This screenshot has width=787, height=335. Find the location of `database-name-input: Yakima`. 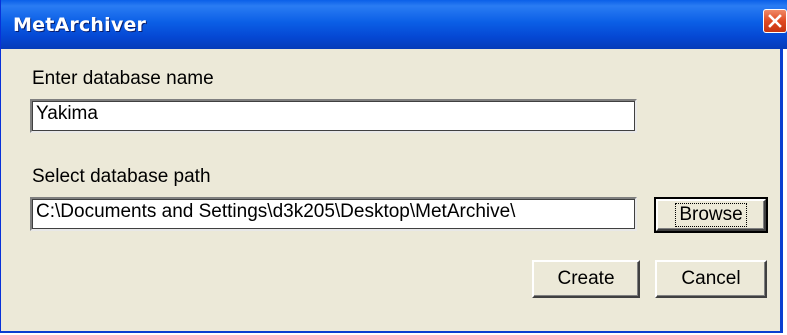

database-name-input: Yakima is located at coordinates (333, 116).